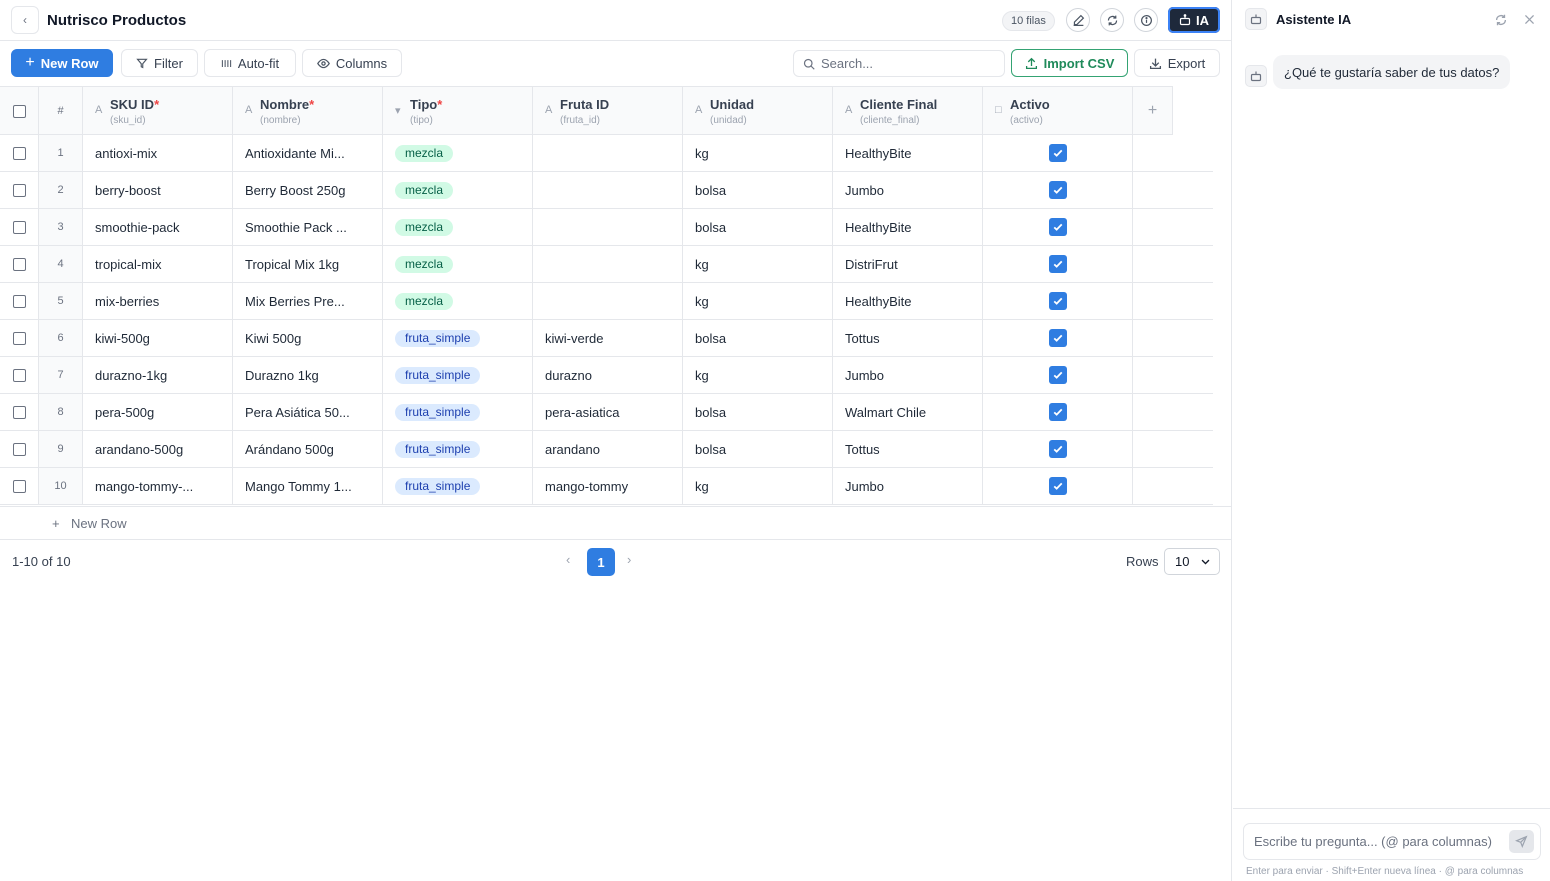 This screenshot has height=881, width=1550. I want to click on next-page-icon: ›, so click(629, 559).